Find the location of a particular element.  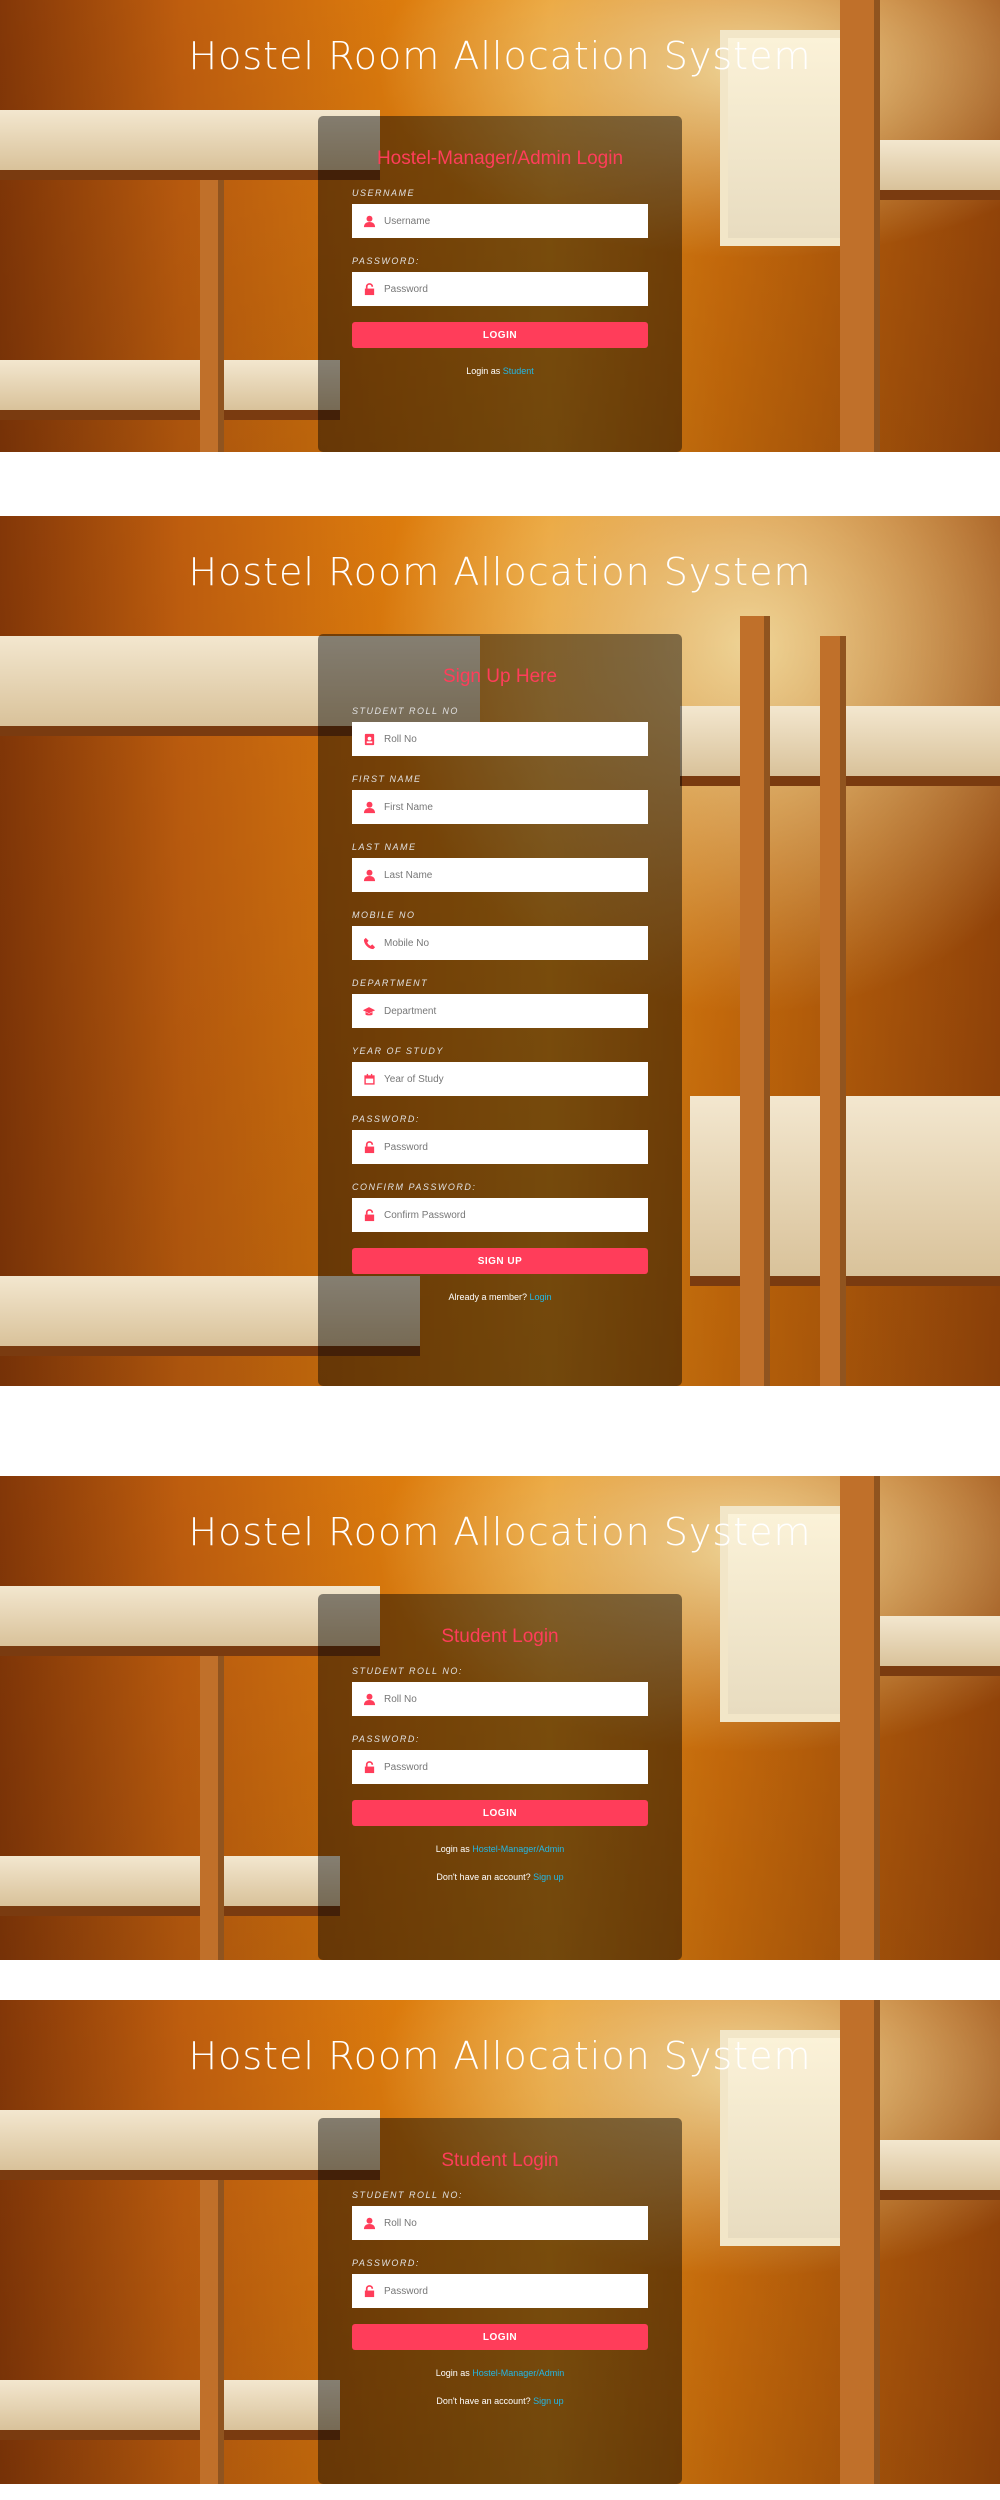

signup-field-group: STUDENT ROLL NO Roll No is located at coordinates (500, 731).